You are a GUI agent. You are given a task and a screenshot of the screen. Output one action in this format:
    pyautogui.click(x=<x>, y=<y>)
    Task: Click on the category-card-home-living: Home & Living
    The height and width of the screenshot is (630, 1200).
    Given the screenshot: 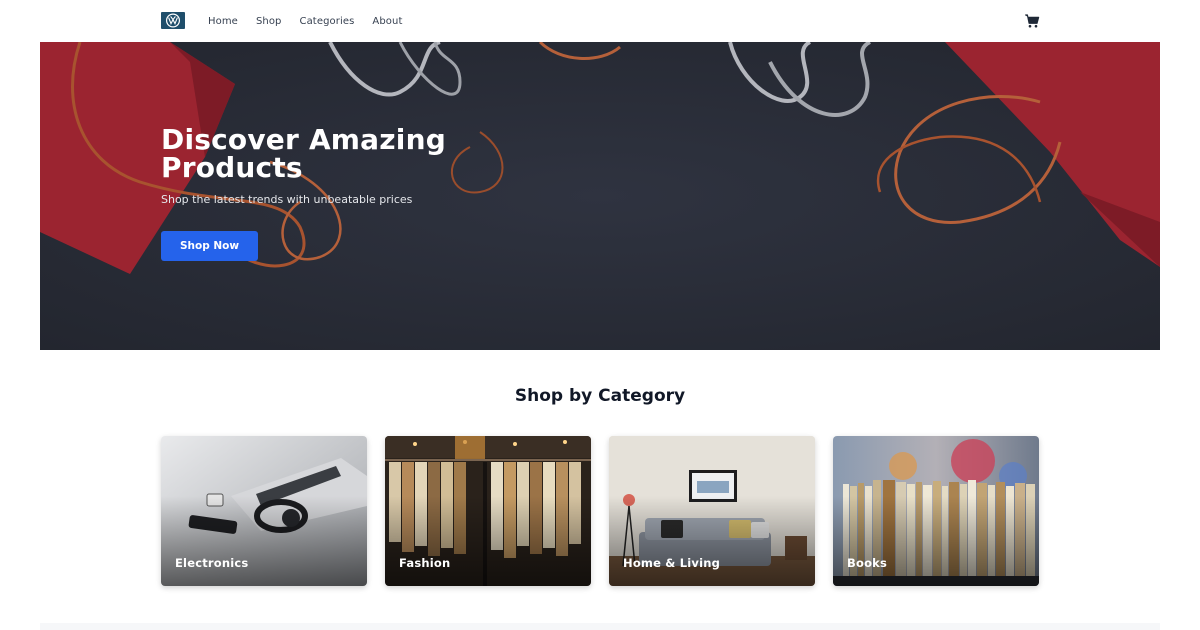 What is the action you would take?
    pyautogui.click(x=712, y=511)
    